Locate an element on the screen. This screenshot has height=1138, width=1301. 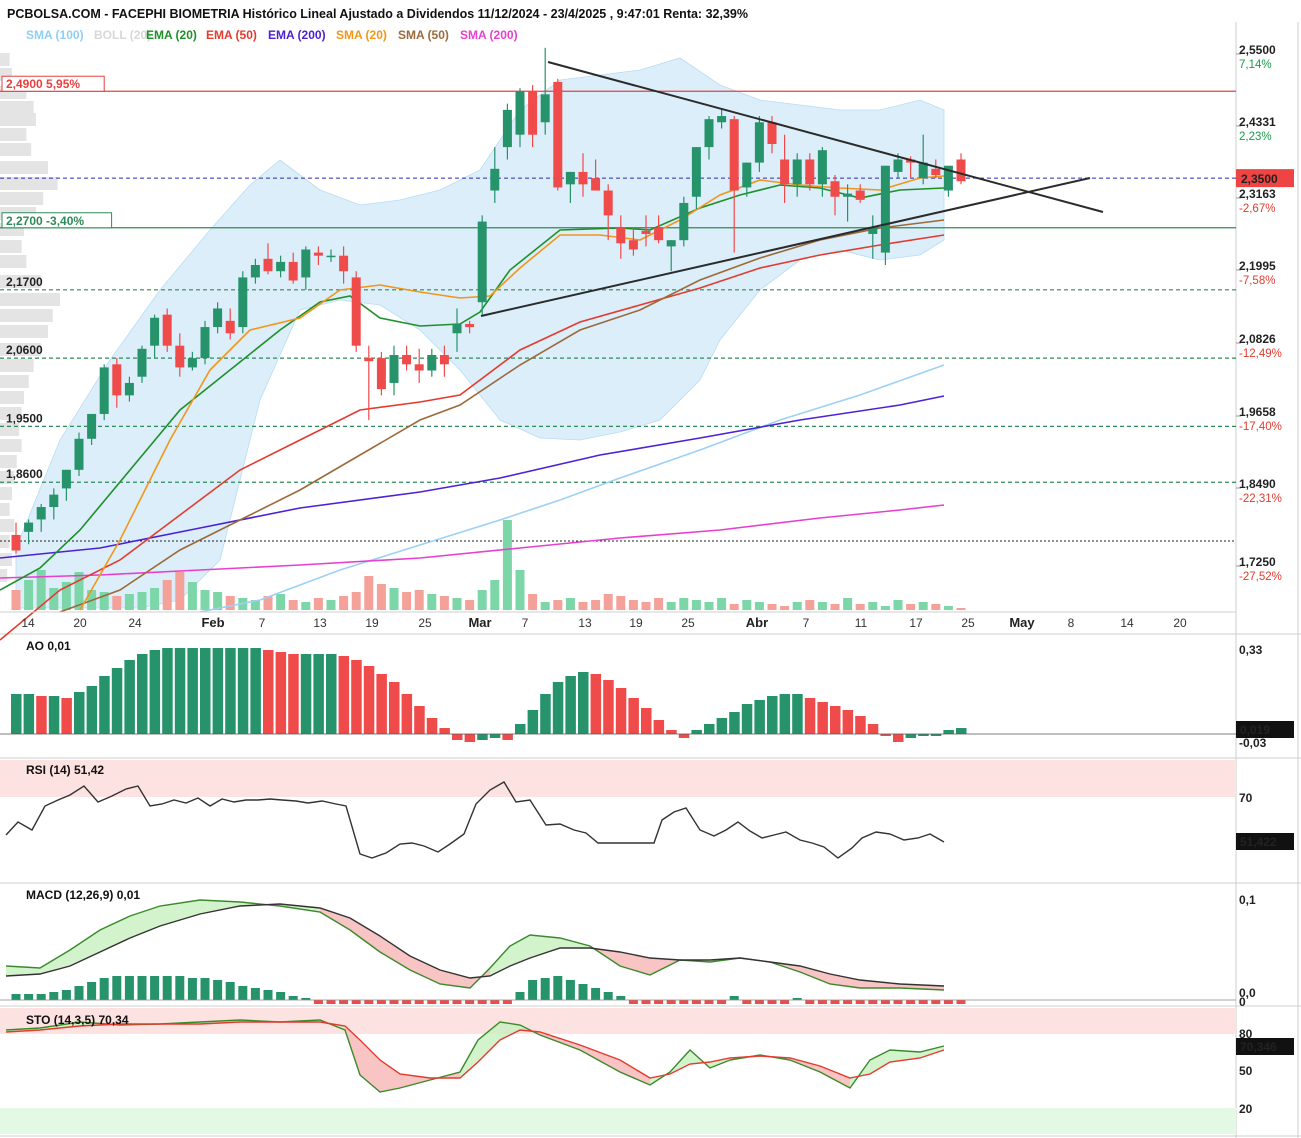
legend-item: SMA (100) is located at coordinates (55, 35).